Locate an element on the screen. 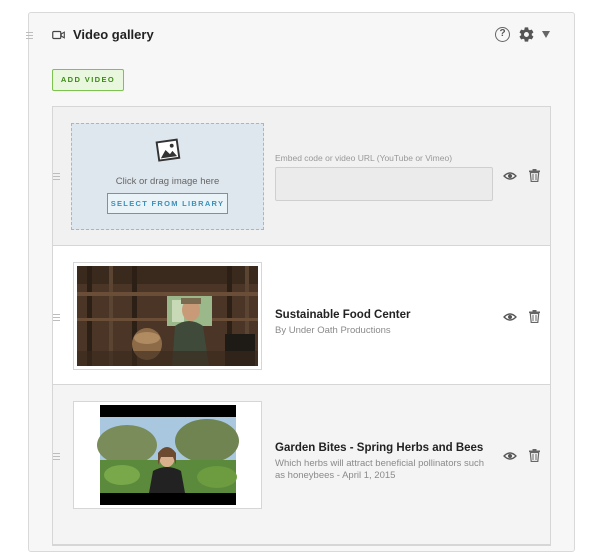 The height and width of the screenshot is (552, 600). video-camera-icon is located at coordinates (58, 35).